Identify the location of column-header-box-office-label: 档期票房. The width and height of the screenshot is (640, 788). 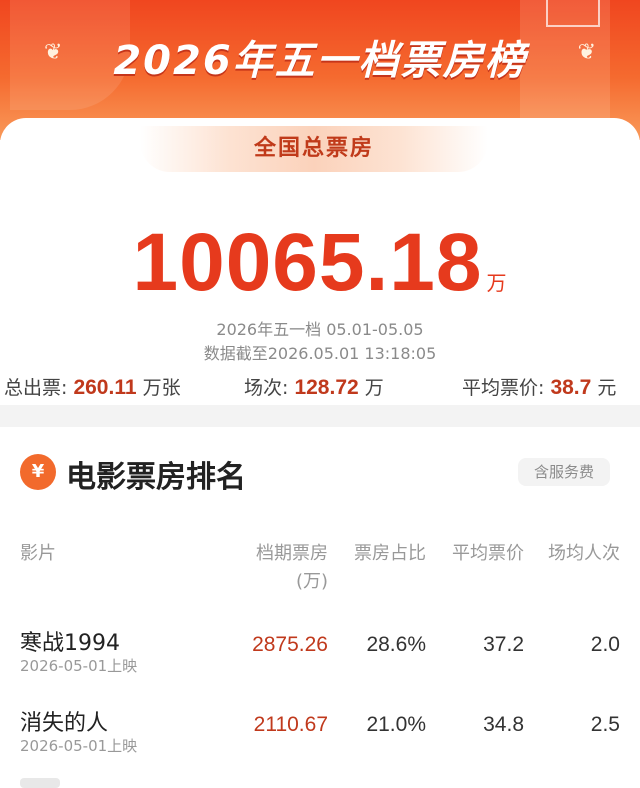
(292, 553).